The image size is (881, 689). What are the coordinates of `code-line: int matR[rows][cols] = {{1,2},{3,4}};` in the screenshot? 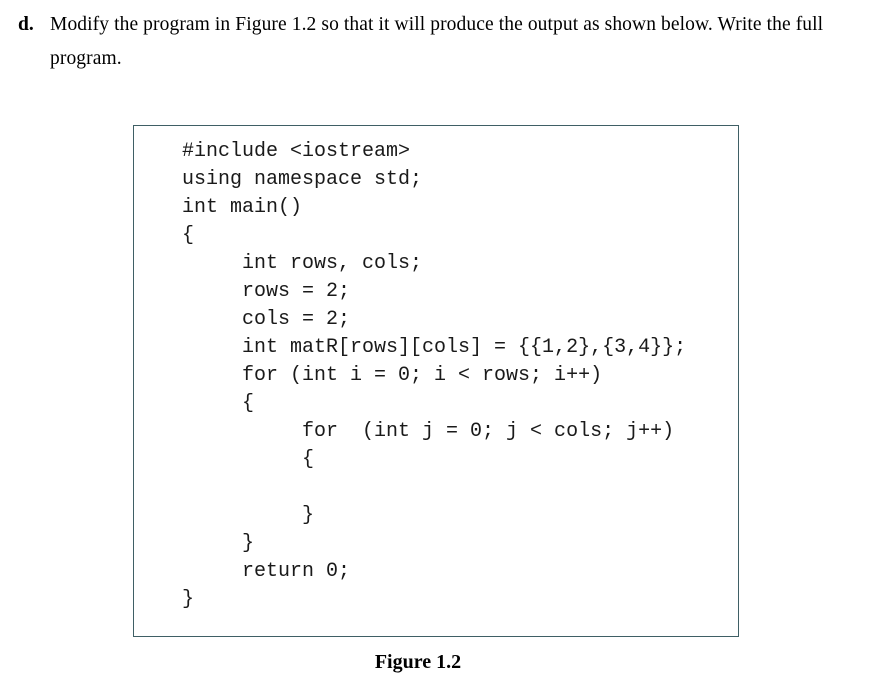 It's located at (434, 347).